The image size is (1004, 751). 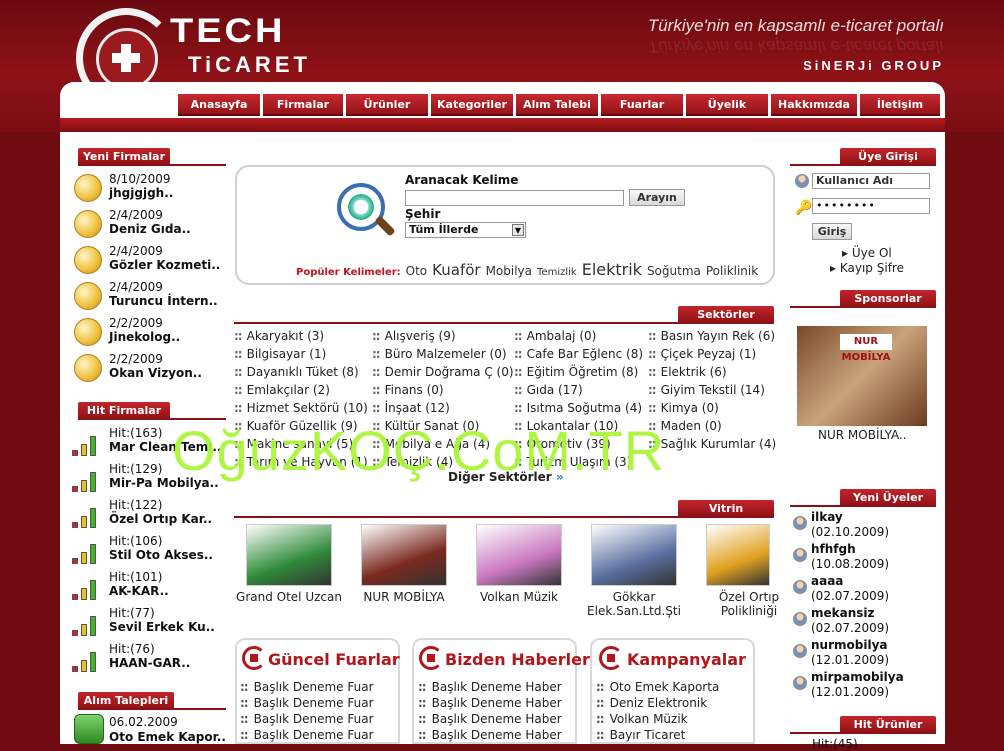 What do you see at coordinates (674, 271) in the screenshot?
I see `popular-keyword: Soğutma` at bounding box center [674, 271].